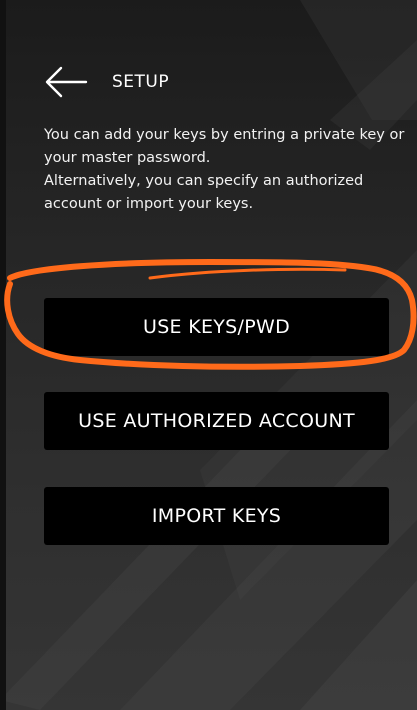 The image size is (417, 710). I want to click on use-authorized-account-button: USE AUTHORIZED ACCOUNT, so click(216, 421).